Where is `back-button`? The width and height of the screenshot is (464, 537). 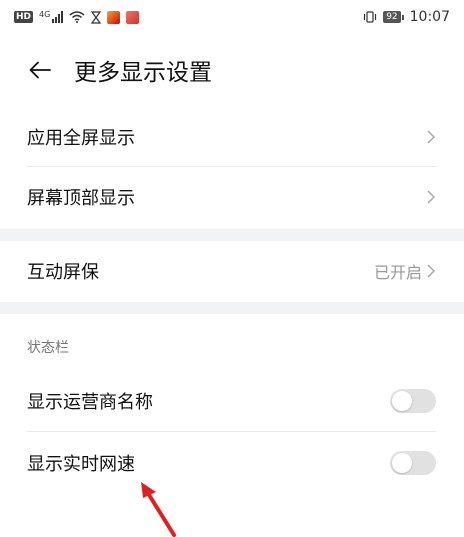 back-button is located at coordinates (40, 70).